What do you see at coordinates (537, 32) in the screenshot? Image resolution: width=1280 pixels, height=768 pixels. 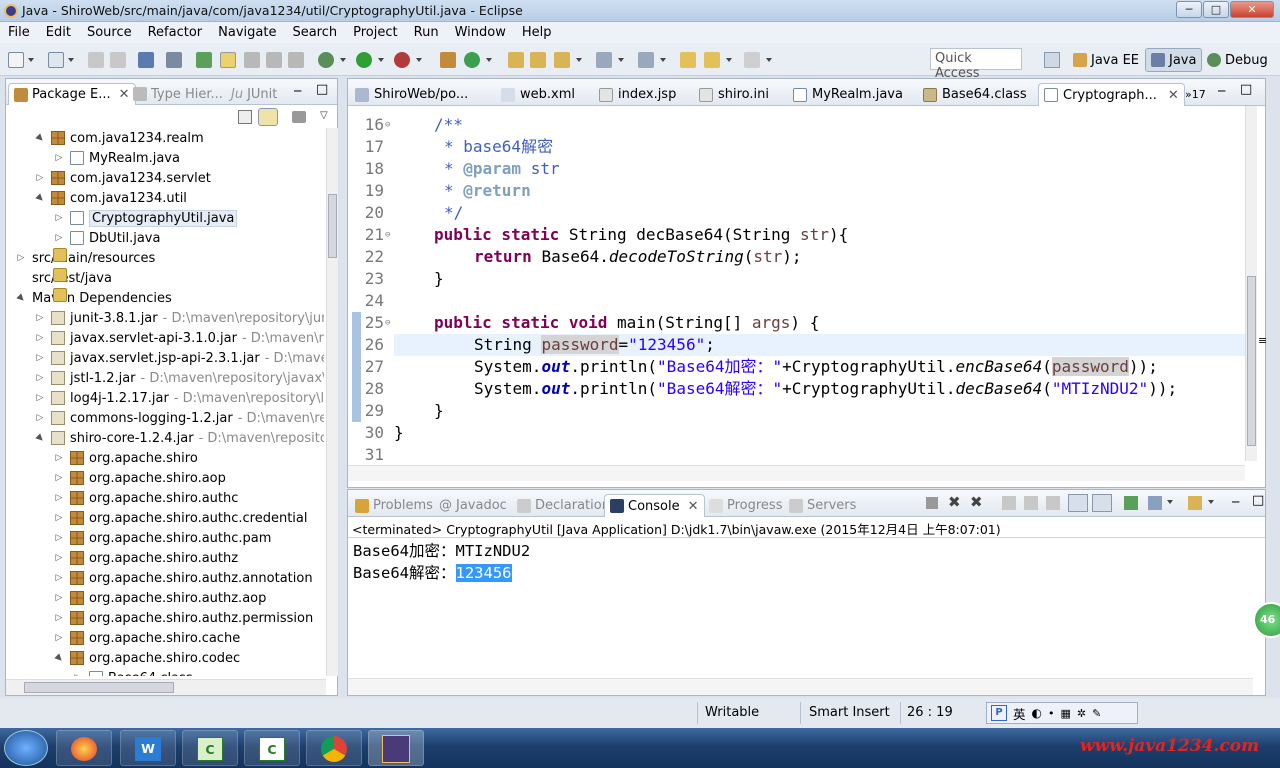 I see `menu-help: Help` at bounding box center [537, 32].